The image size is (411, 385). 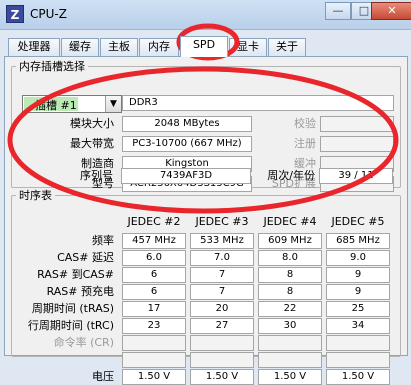 What do you see at coordinates (358, 258) in the screenshot?
I see `timing-value-cell: 9.0` at bounding box center [358, 258].